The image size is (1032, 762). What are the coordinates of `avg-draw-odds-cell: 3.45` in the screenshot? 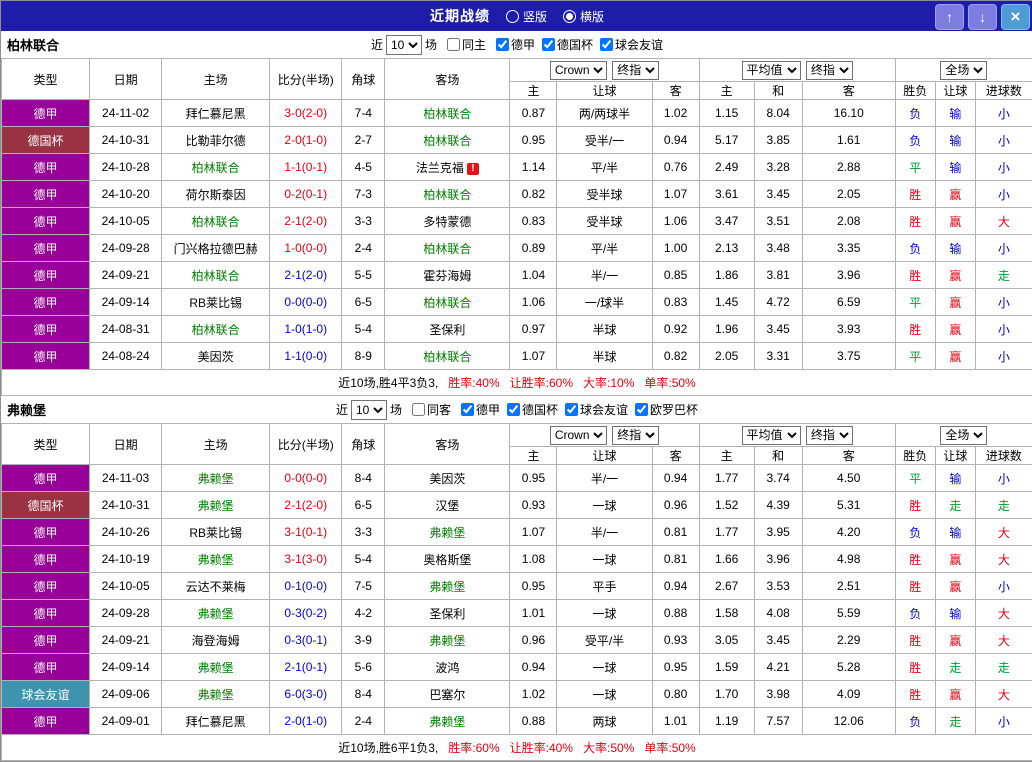 It's located at (778, 640).